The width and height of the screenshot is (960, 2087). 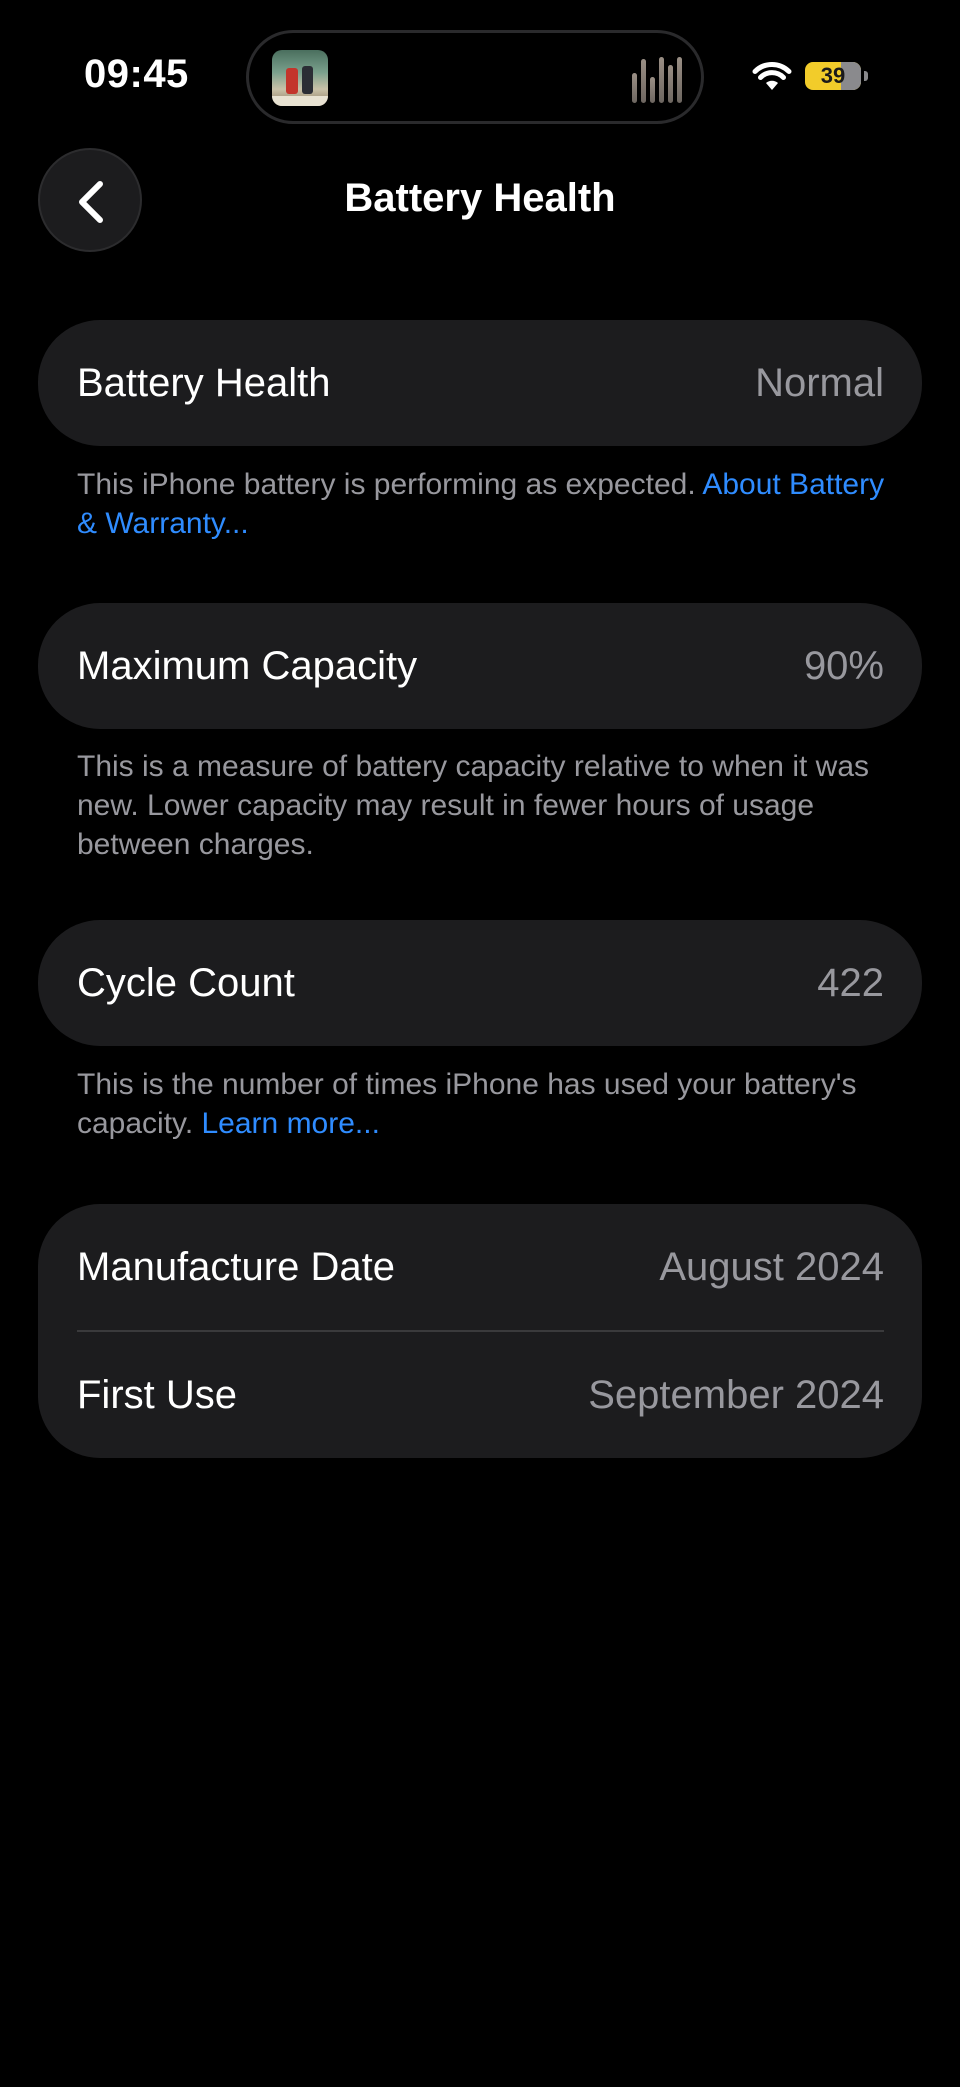 What do you see at coordinates (136, 74) in the screenshot?
I see `status-time: 09:45` at bounding box center [136, 74].